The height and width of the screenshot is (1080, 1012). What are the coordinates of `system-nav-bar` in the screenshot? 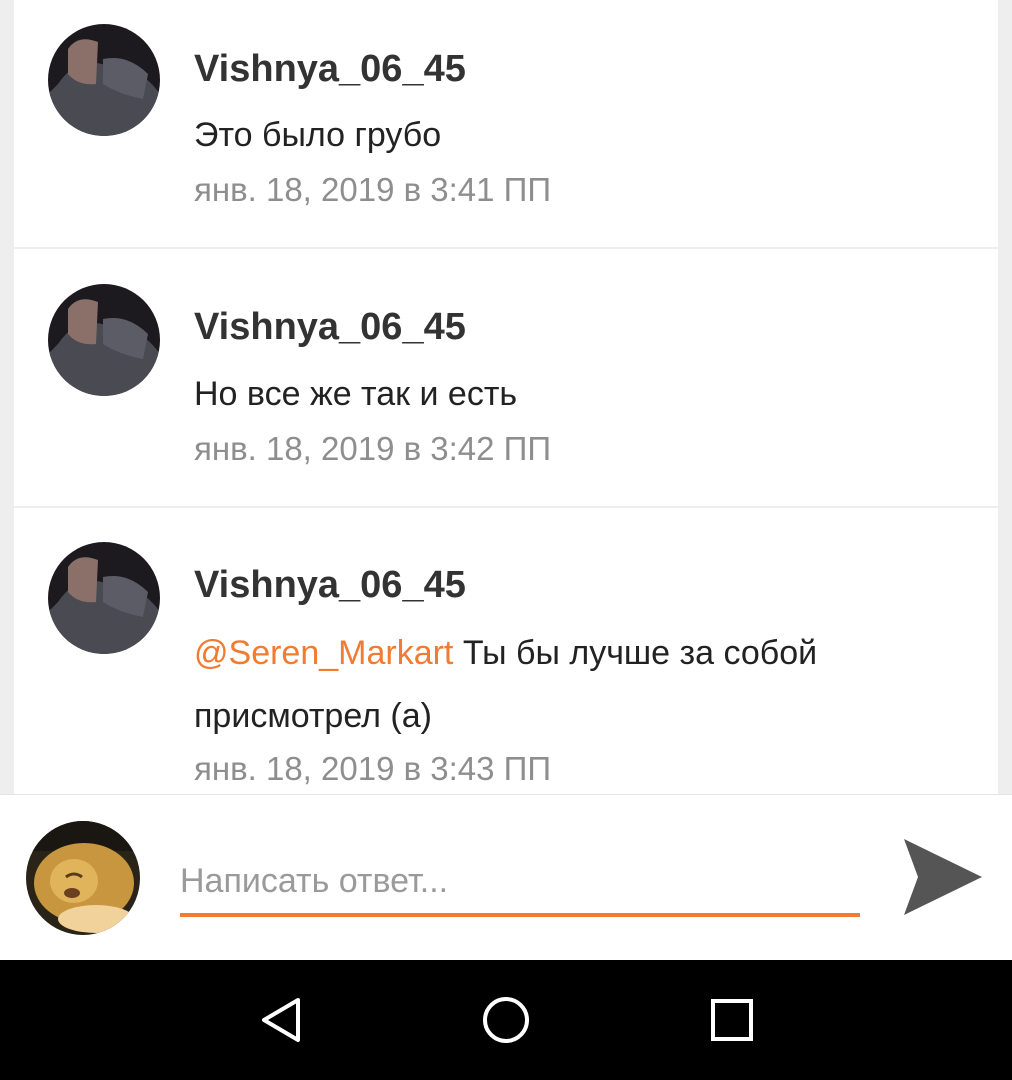 It's located at (506, 1020).